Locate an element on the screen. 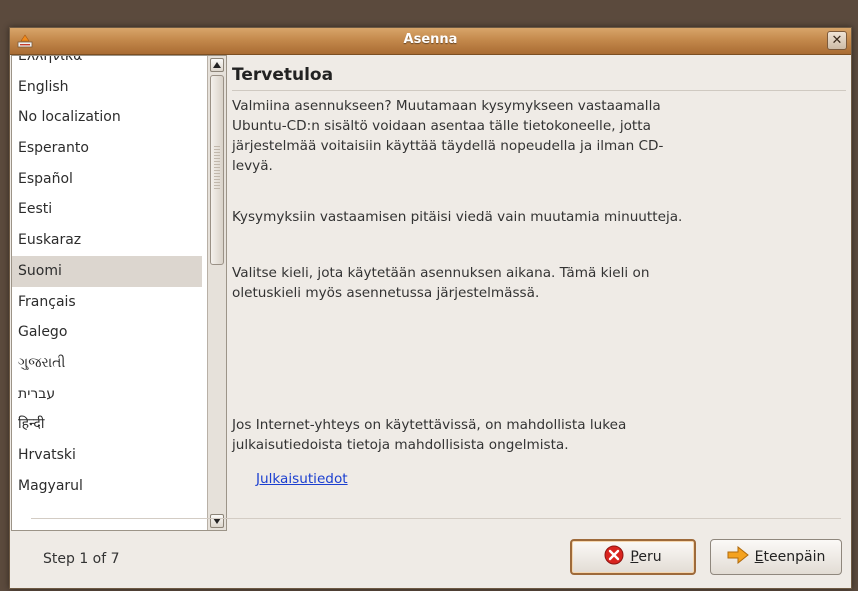 The image size is (858, 591). grip-icon is located at coordinates (217, 168).